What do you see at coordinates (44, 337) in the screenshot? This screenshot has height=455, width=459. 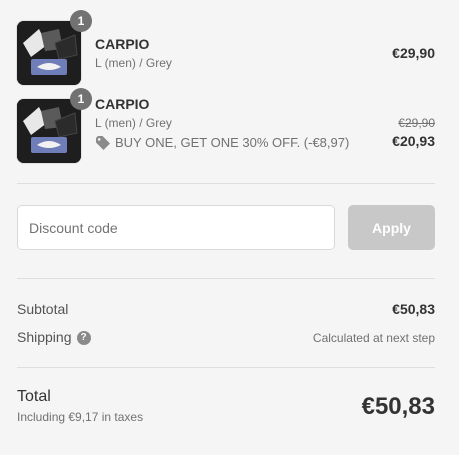 I see `shipping-label: Shipping` at bounding box center [44, 337].